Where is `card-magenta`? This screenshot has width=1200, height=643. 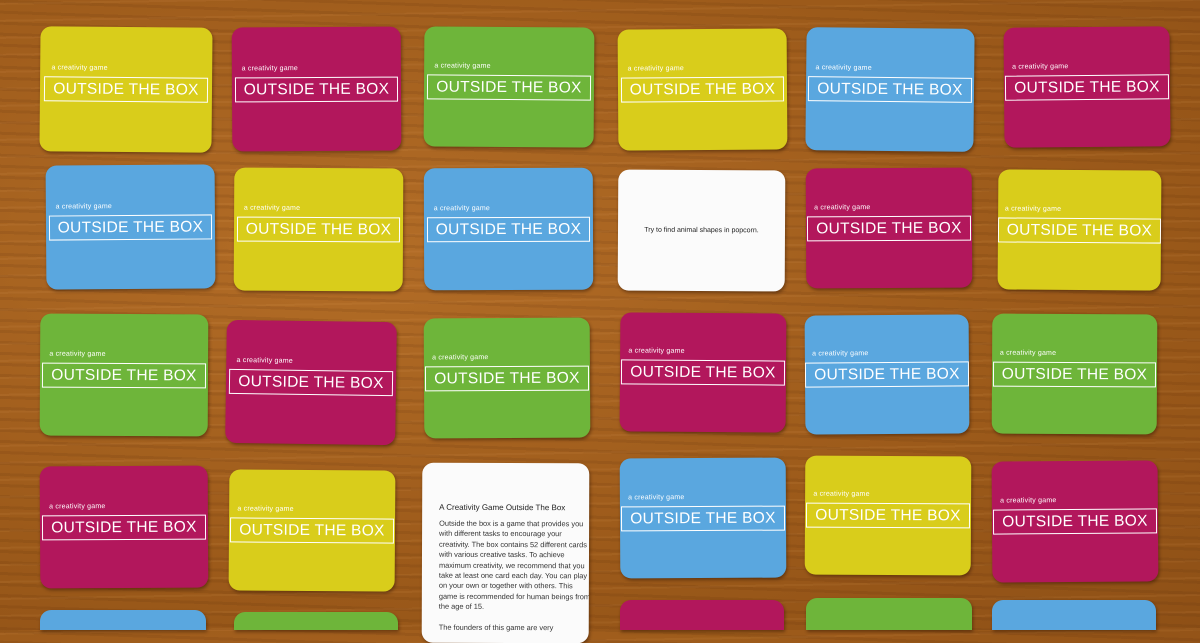 card-magenta is located at coordinates (702, 615).